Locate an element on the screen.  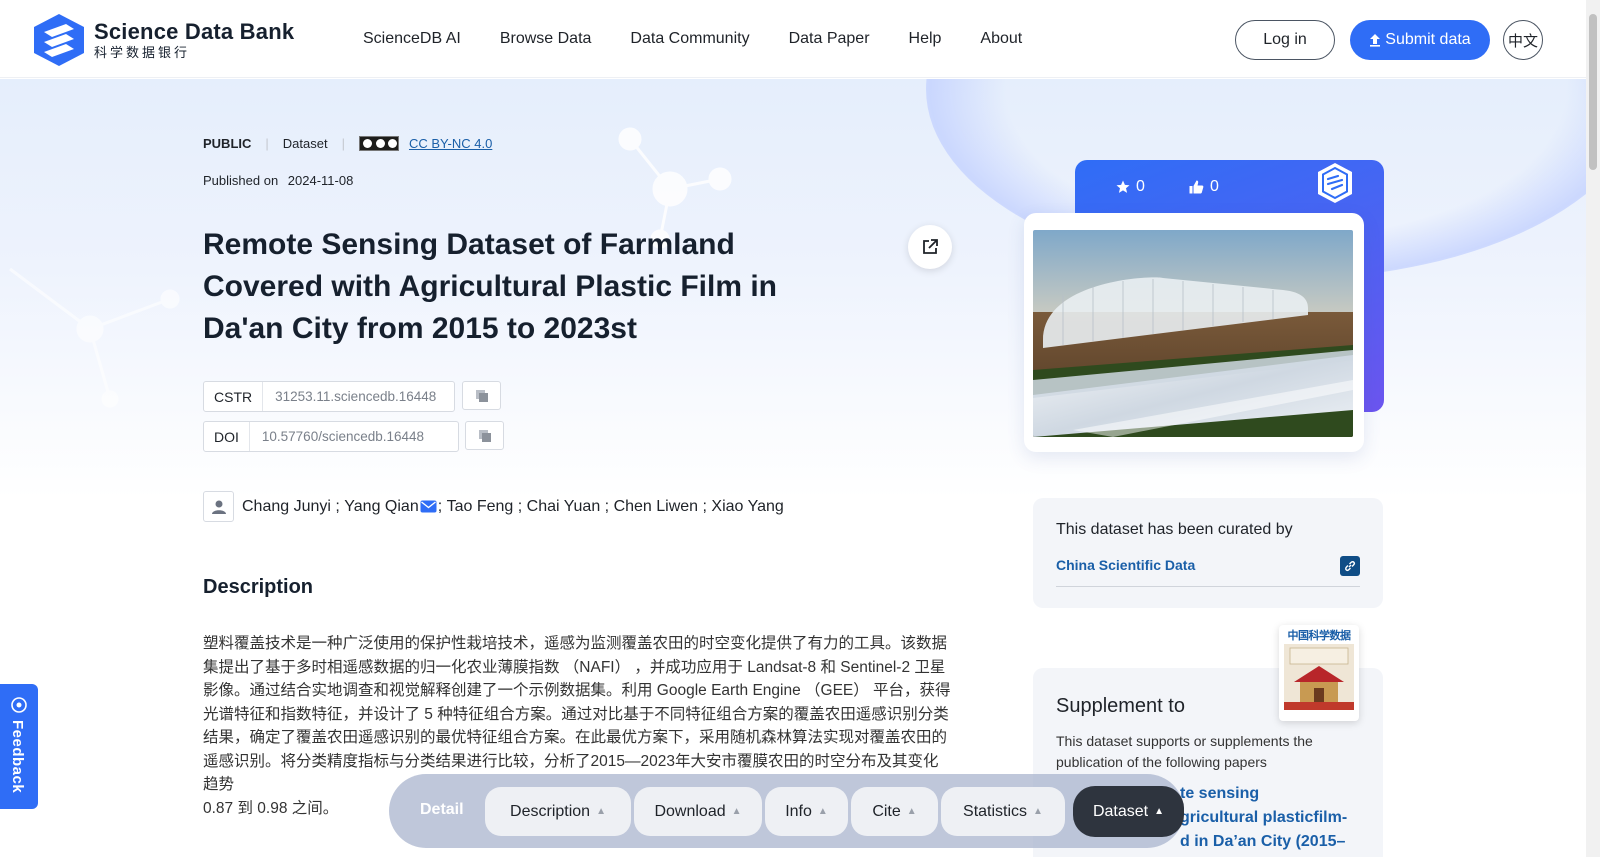
nav-browse-data: Browse Data is located at coordinates (546, 39).